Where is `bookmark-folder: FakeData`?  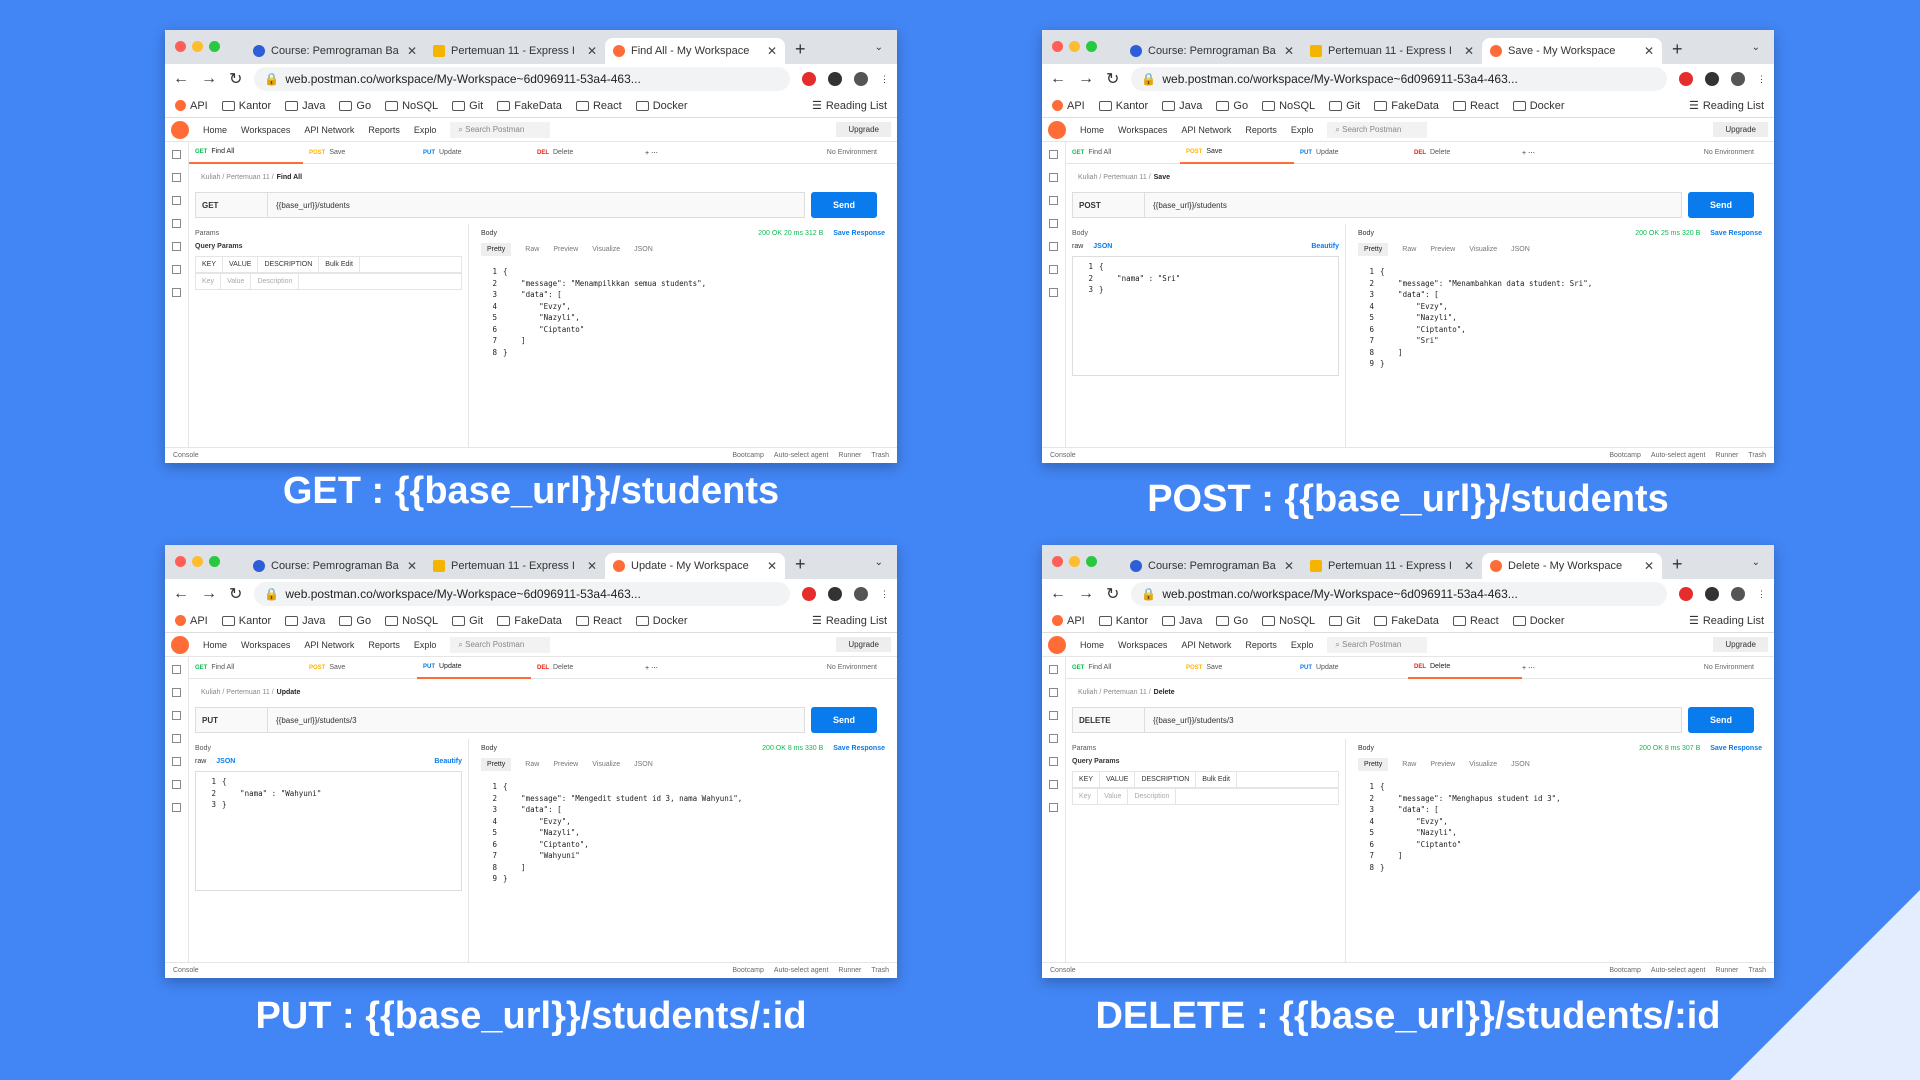 bookmark-folder: FakeData is located at coordinates (1406, 621).